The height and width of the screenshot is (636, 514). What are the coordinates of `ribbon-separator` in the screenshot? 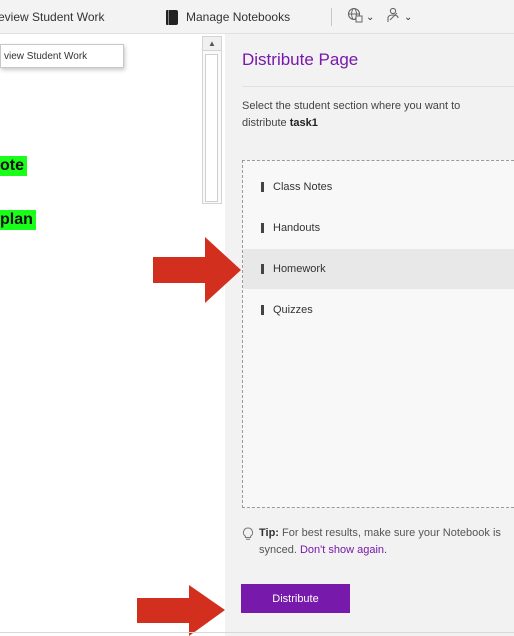 It's located at (331, 17).